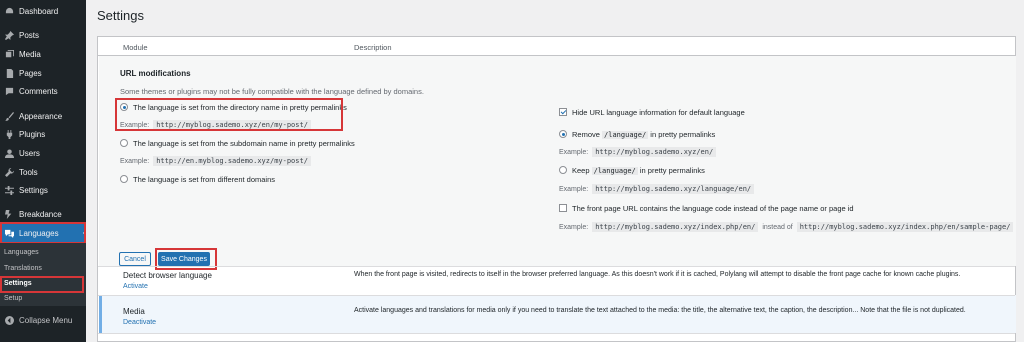  Describe the element at coordinates (43, 73) in the screenshot. I see `sidebar-item-pages: Pages` at that location.